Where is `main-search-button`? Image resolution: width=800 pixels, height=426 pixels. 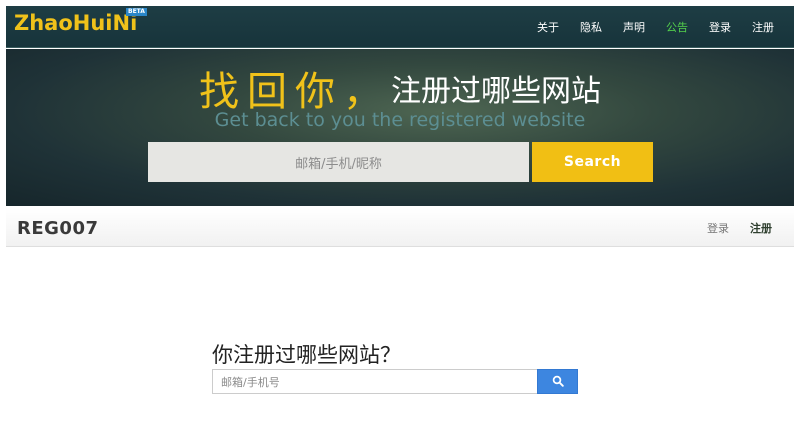 main-search-button is located at coordinates (557, 381).